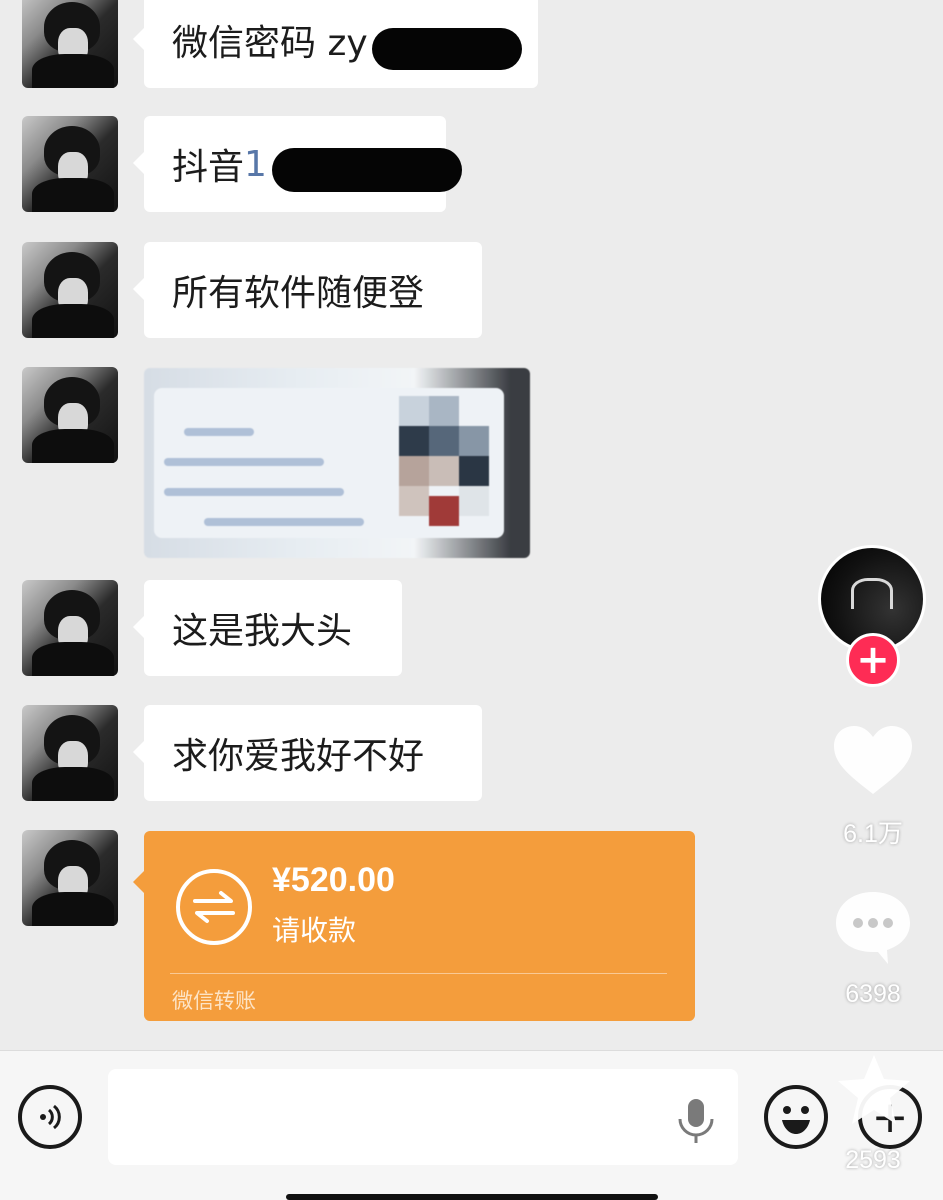 Image resolution: width=943 pixels, height=1200 pixels. Describe the element at coordinates (796, 1117) in the screenshot. I see `emoji-icon` at that location.